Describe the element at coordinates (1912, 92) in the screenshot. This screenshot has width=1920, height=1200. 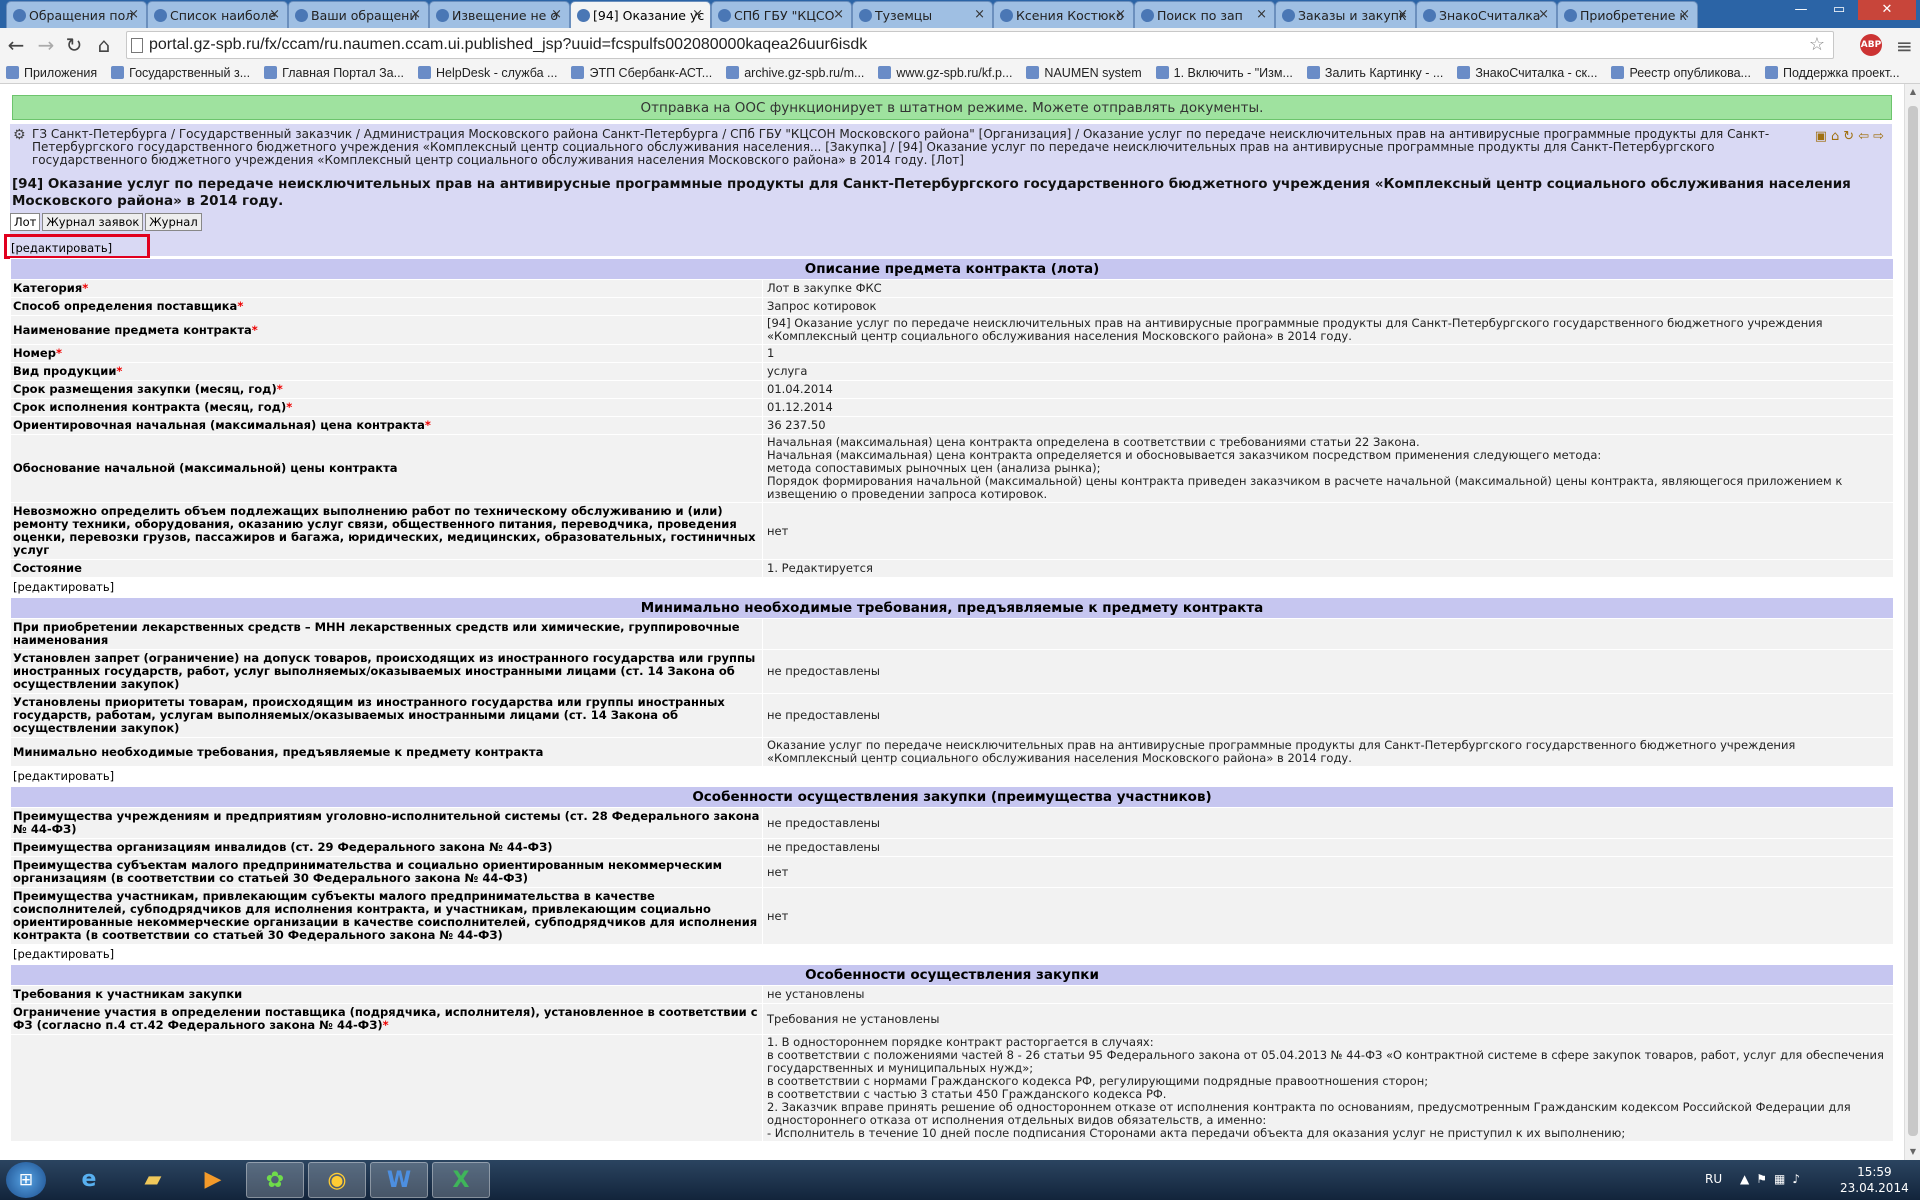
I see `scroll-up-icon: ▲` at that location.